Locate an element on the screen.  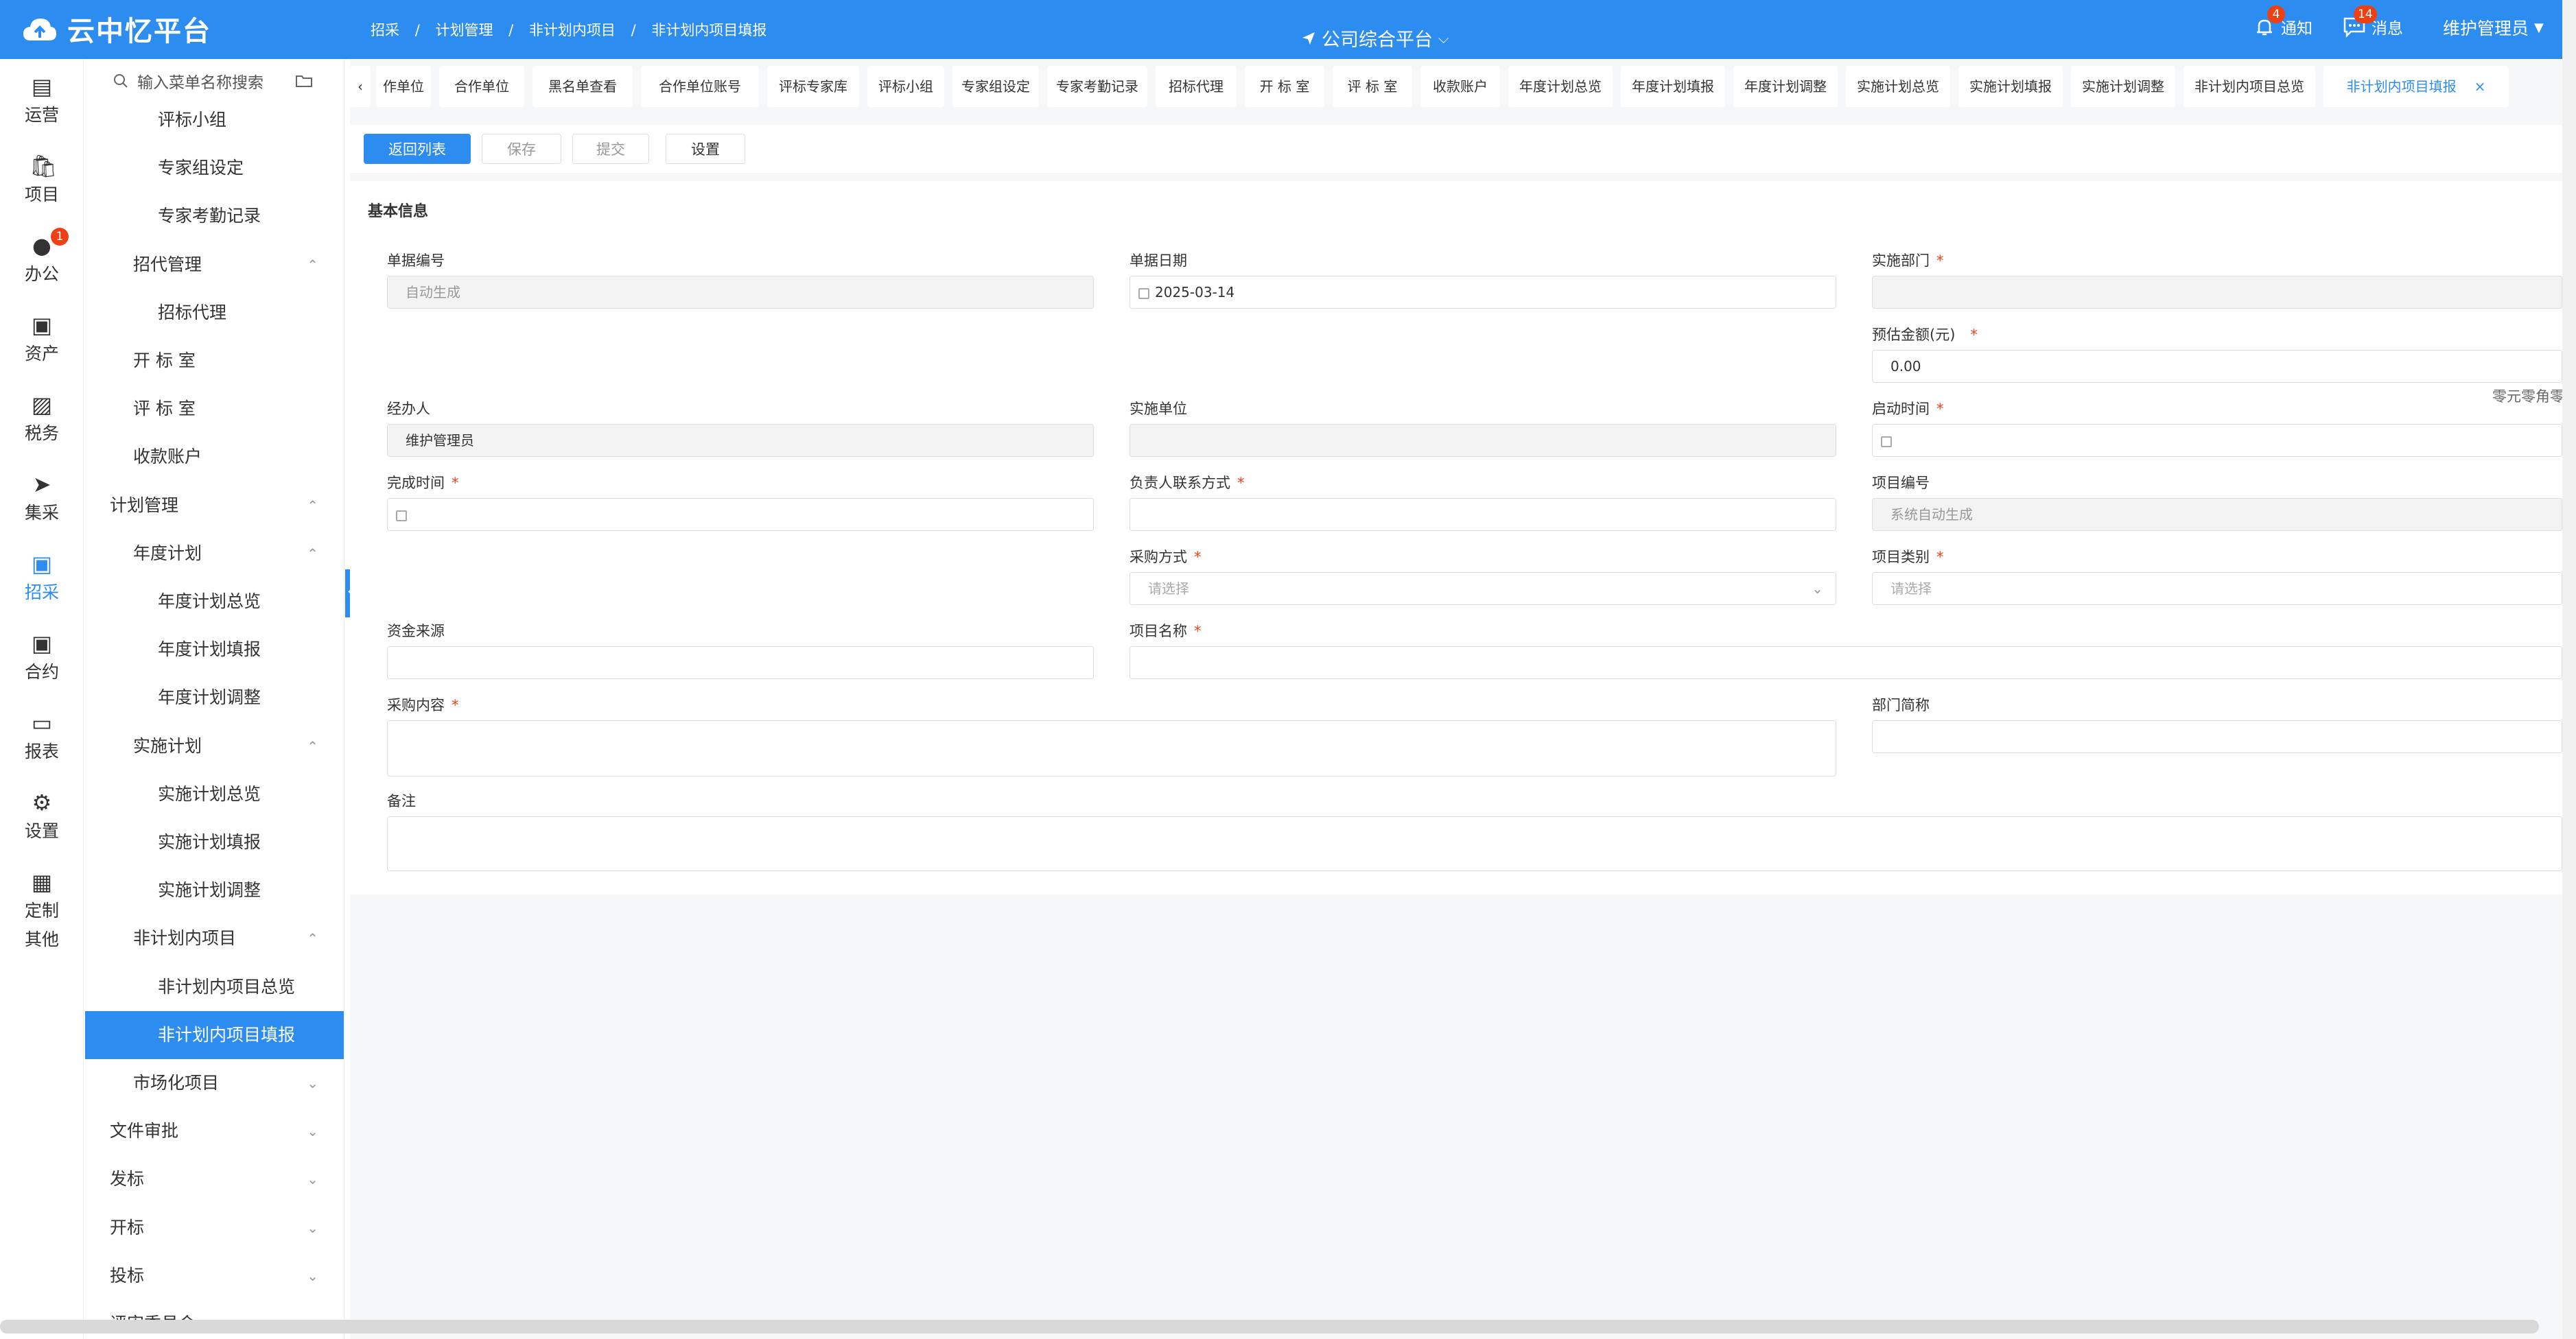
menu-item: 评 标 室 is located at coordinates (214, 409).